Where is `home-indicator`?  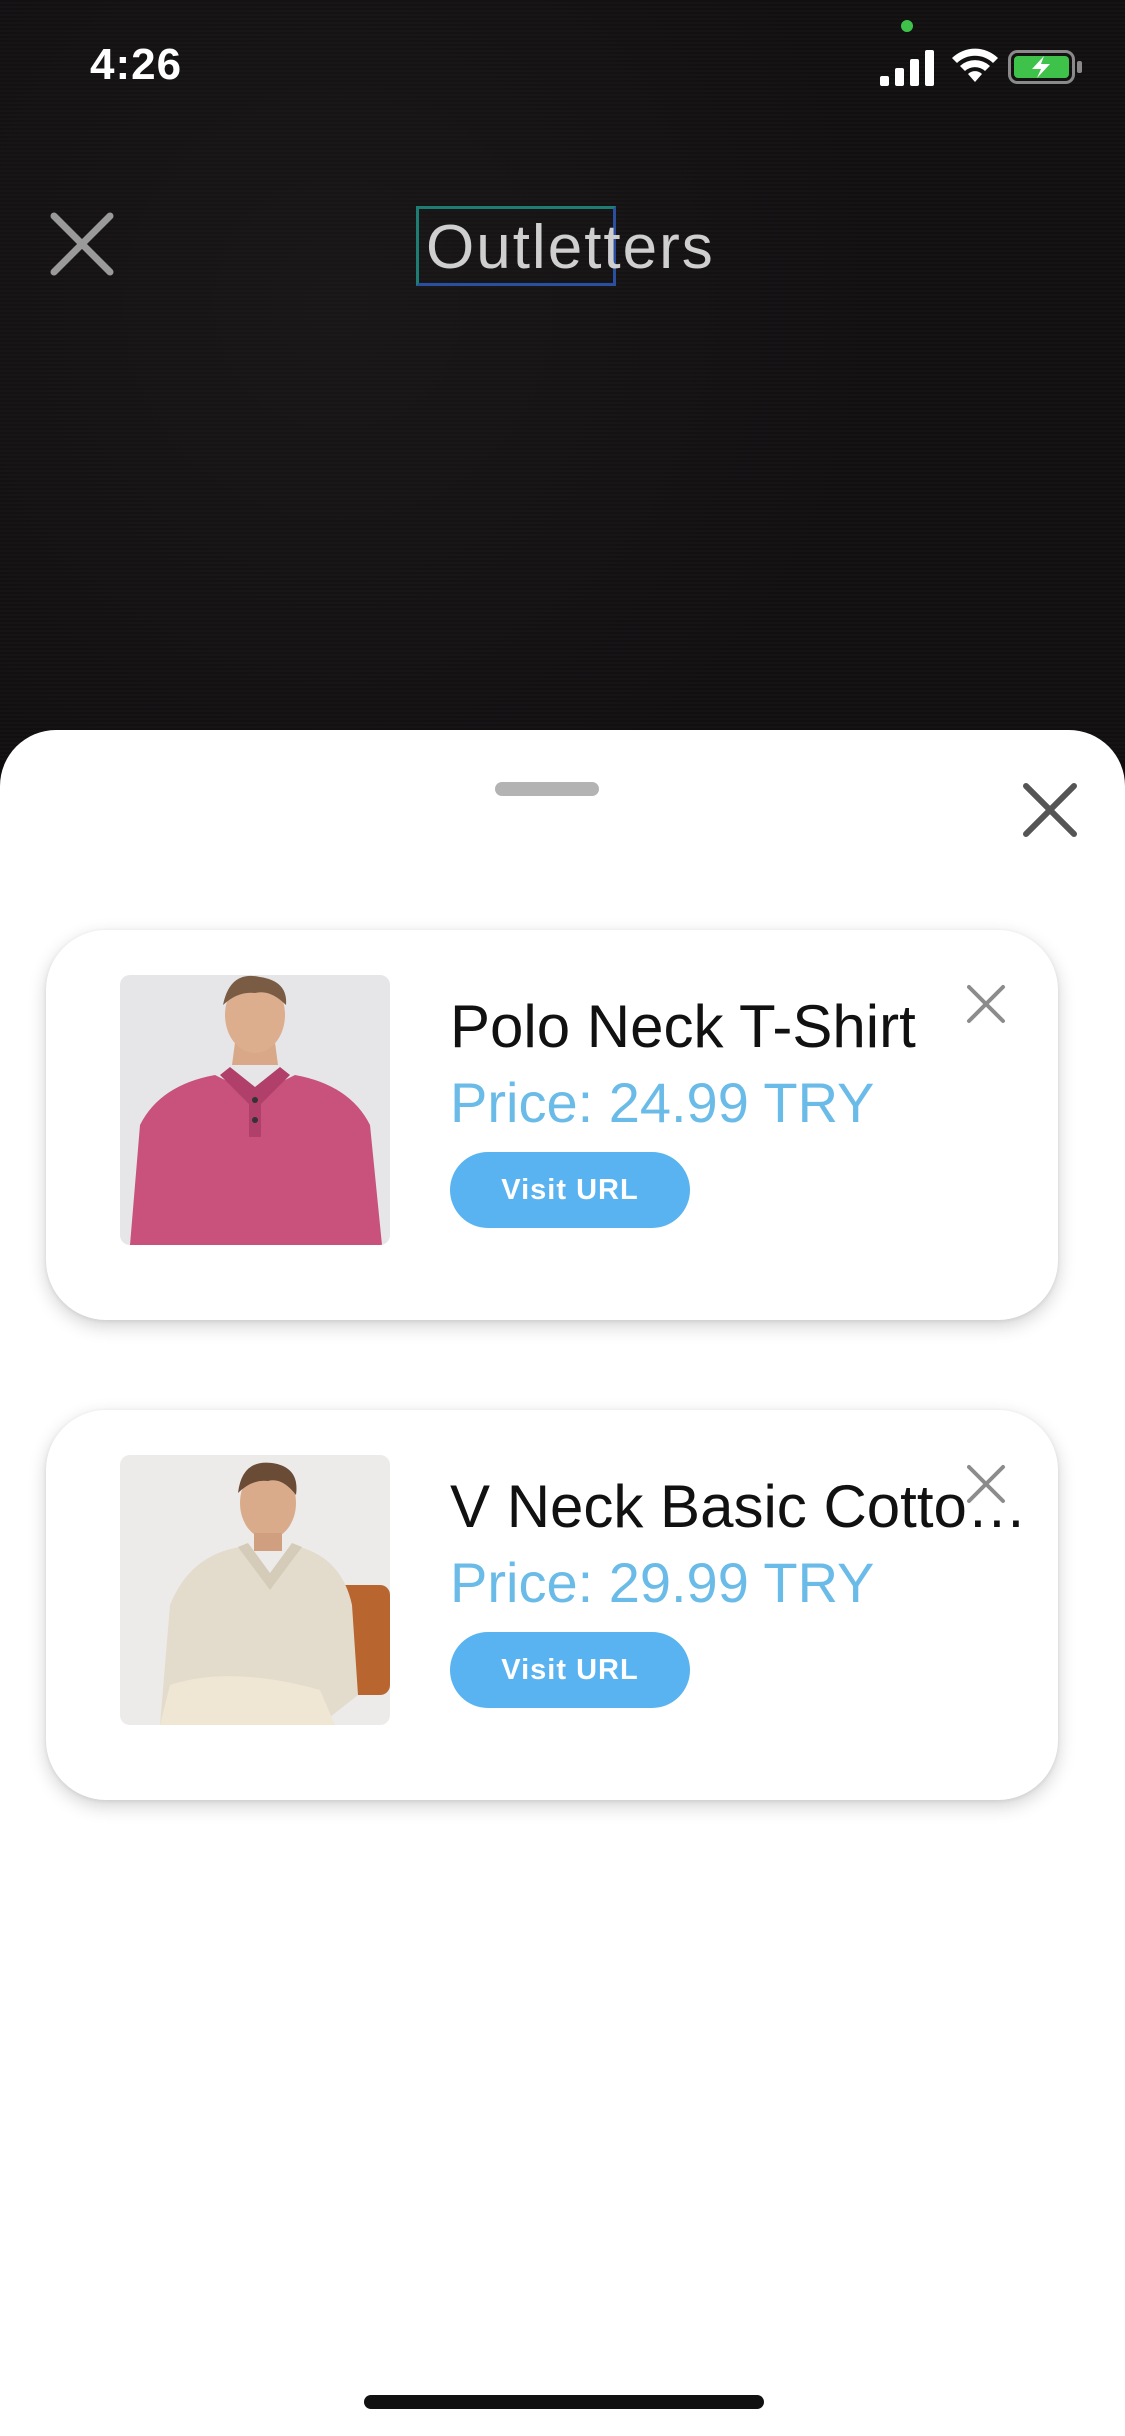
home-indicator is located at coordinates (564, 2402).